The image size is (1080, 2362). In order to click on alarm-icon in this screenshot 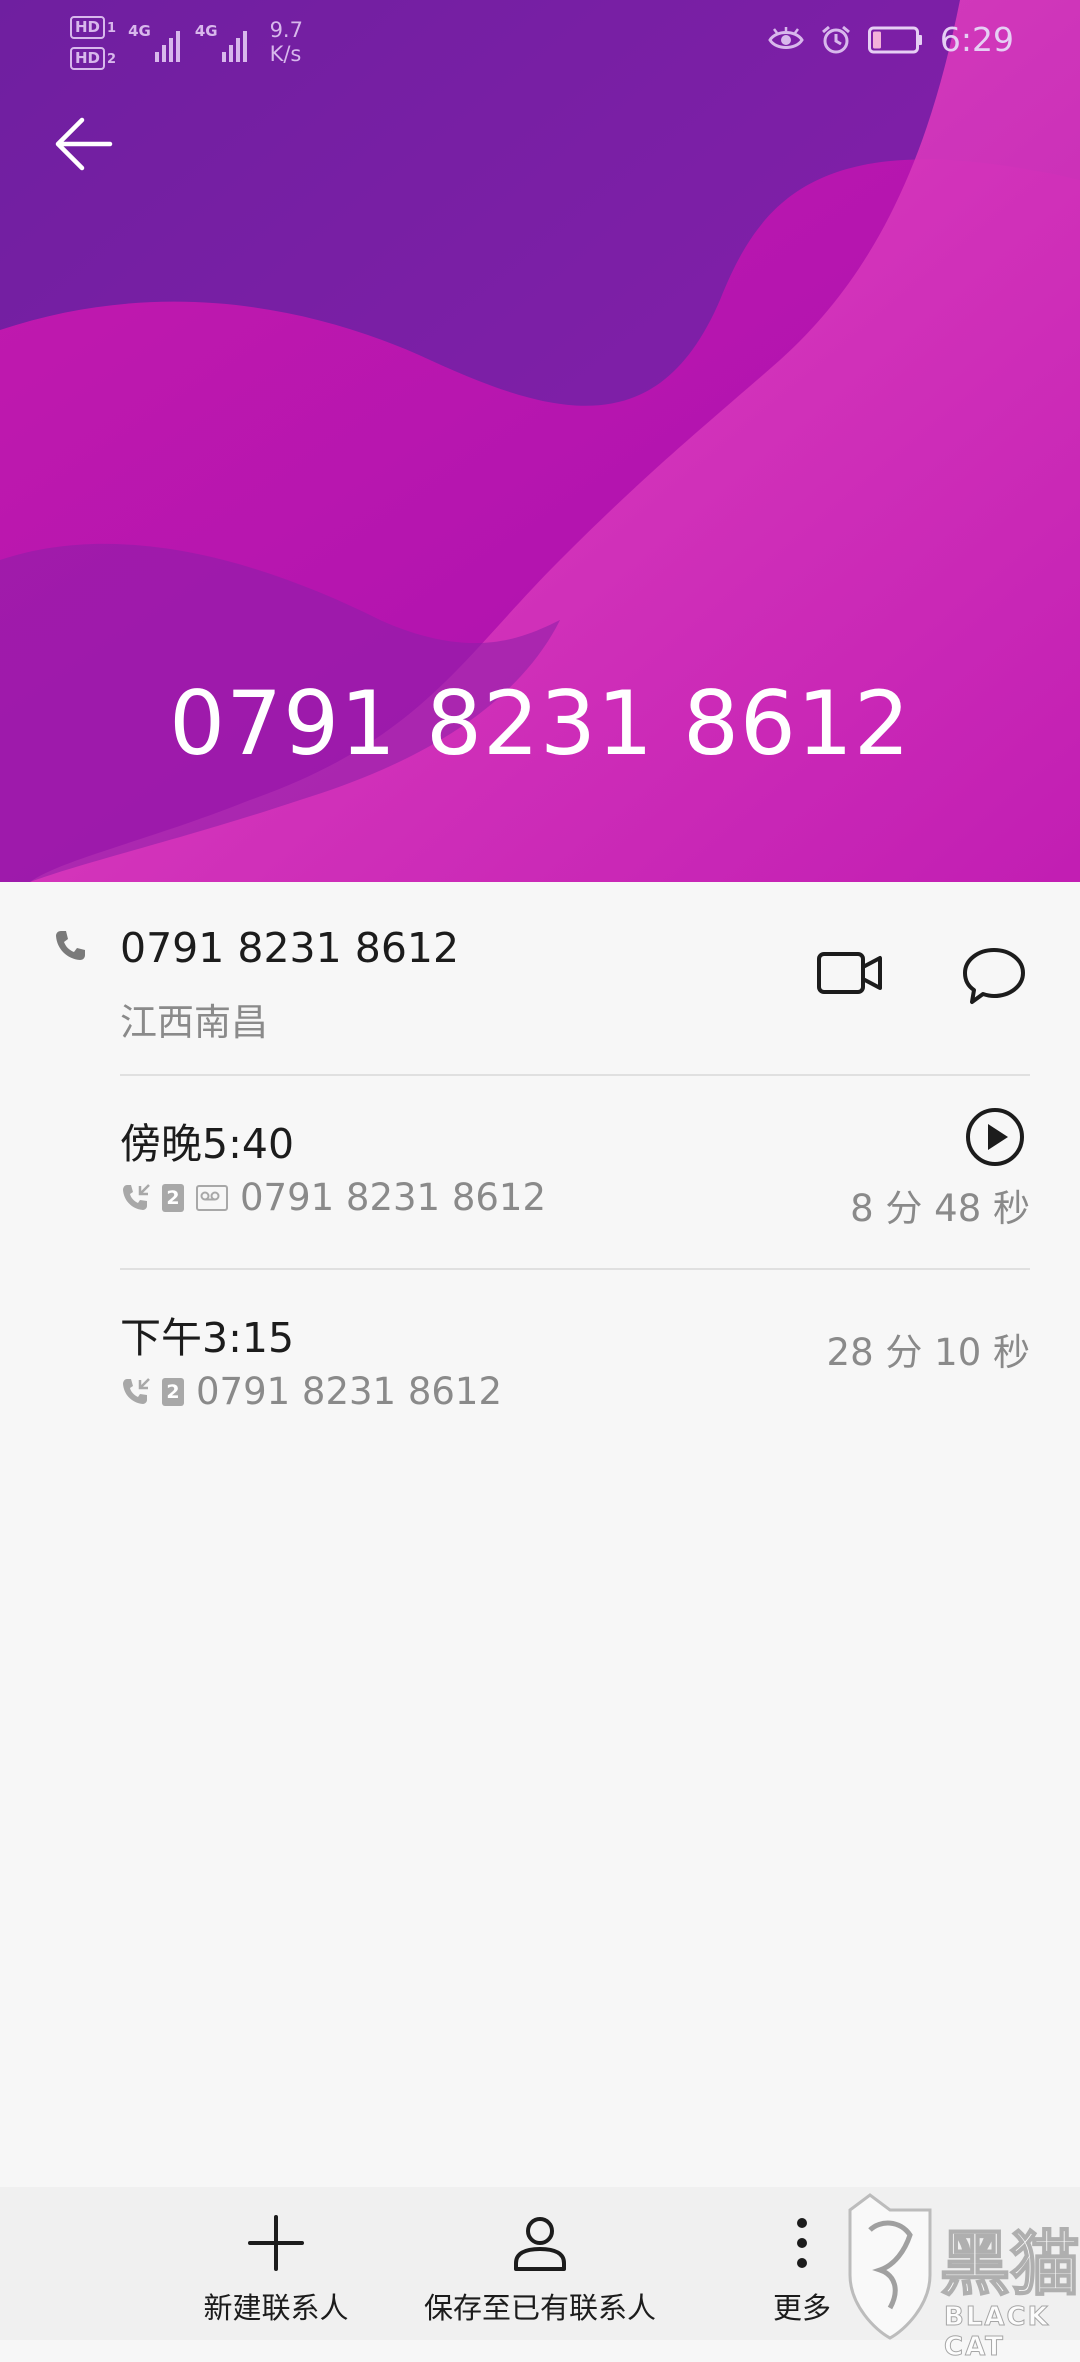, I will do `click(835, 39)`.